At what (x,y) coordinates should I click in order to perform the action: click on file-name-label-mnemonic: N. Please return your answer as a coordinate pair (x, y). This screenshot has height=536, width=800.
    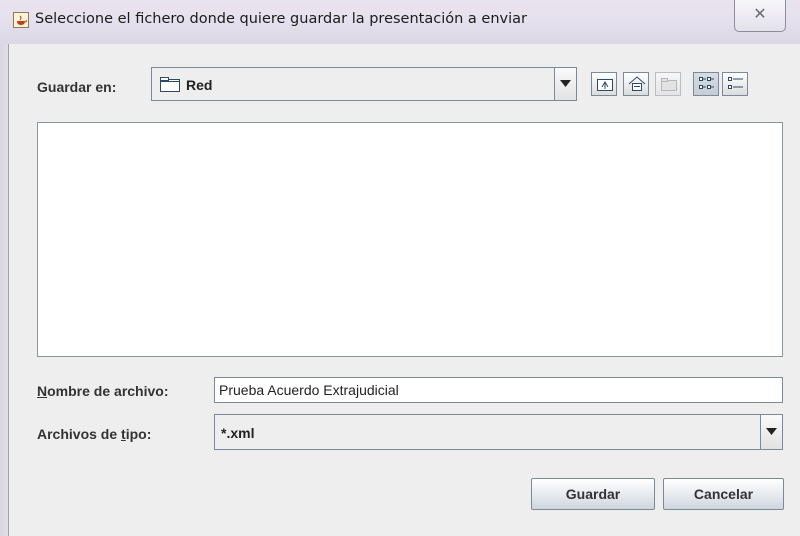
    Looking at the image, I should click on (42, 391).